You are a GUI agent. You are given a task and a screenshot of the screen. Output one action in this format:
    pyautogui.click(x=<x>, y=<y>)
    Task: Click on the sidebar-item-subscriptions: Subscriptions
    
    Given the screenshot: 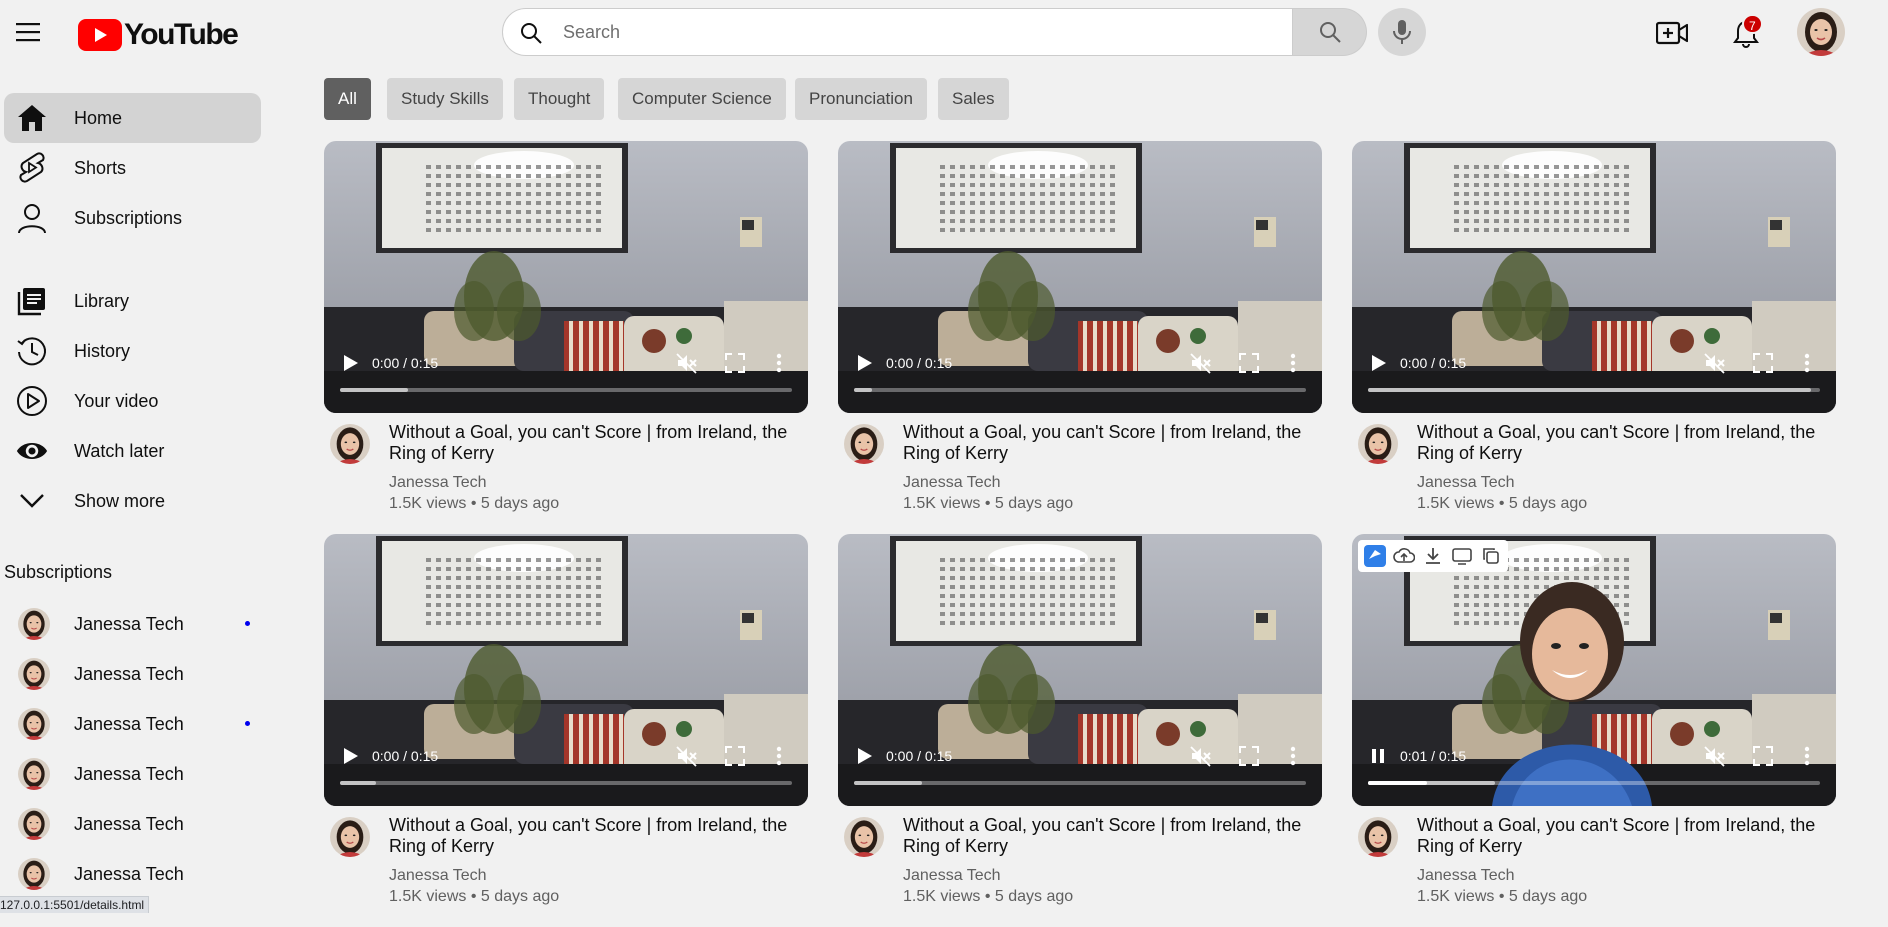 What is the action you would take?
    pyautogui.click(x=132, y=218)
    